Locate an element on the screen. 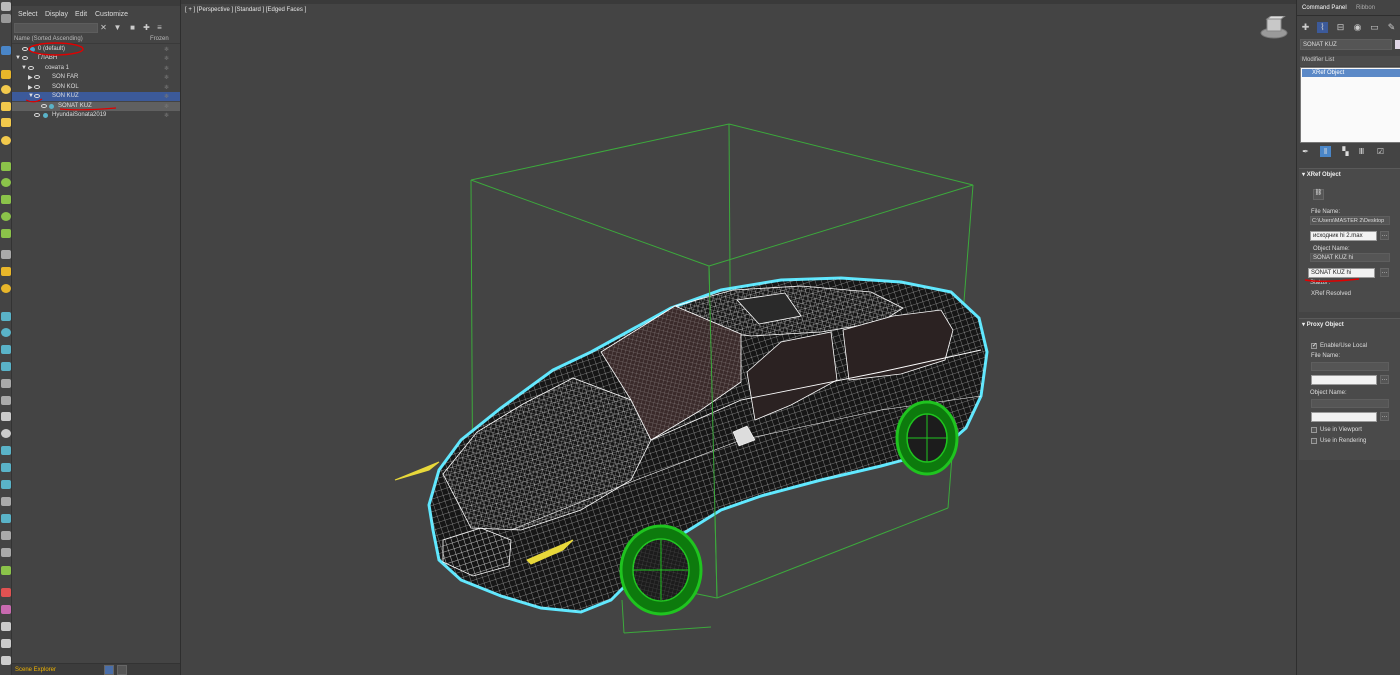  use-in-viewport-checkbox is located at coordinates (1314, 430).